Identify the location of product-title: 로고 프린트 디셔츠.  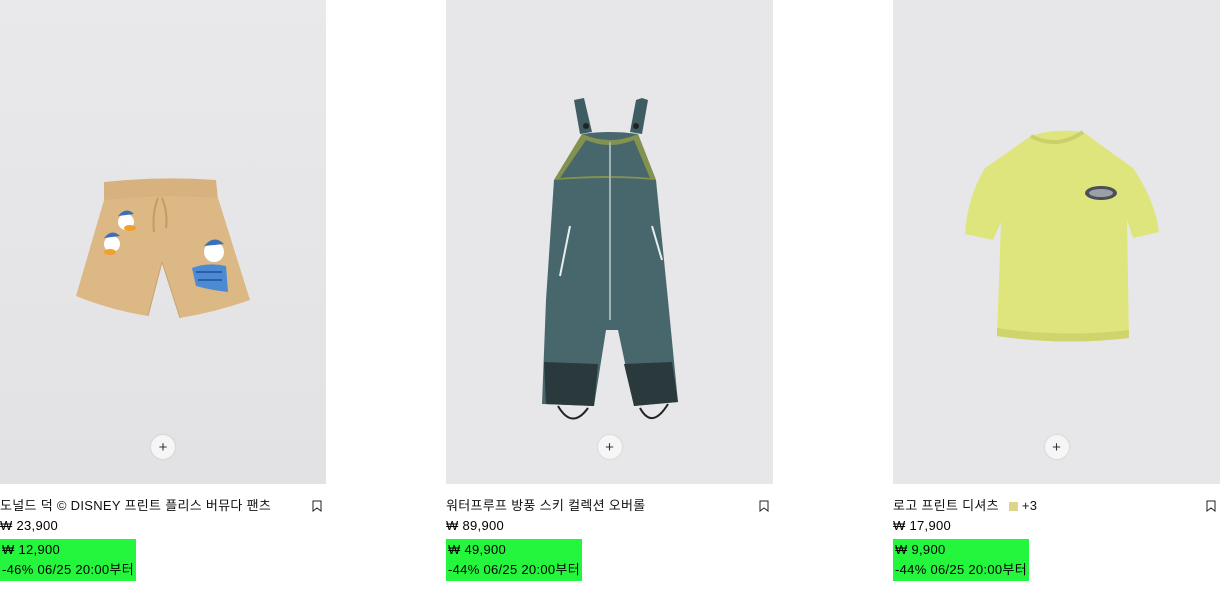
(946, 506).